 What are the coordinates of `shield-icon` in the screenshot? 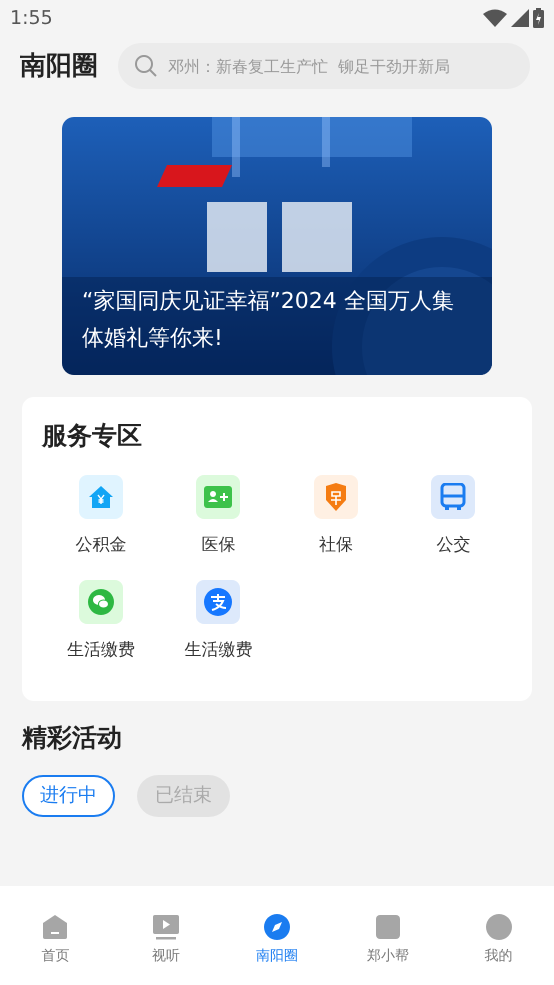 It's located at (336, 496).